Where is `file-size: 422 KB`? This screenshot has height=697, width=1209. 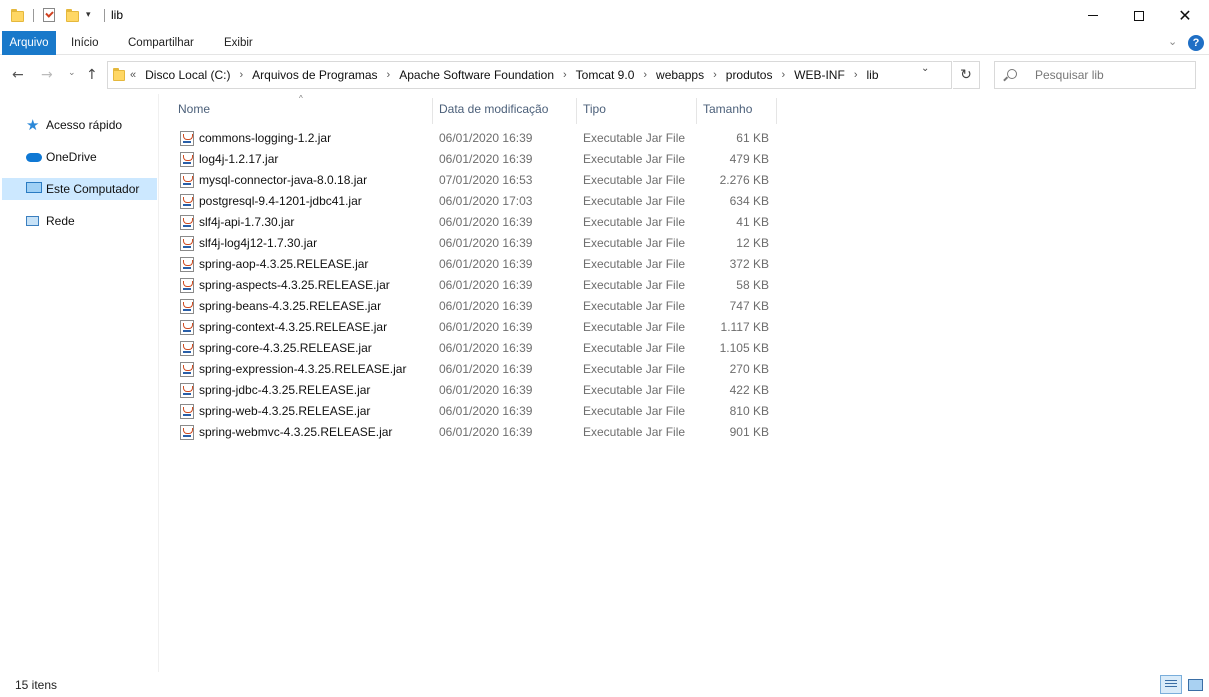 file-size: 422 KB is located at coordinates (749, 390).